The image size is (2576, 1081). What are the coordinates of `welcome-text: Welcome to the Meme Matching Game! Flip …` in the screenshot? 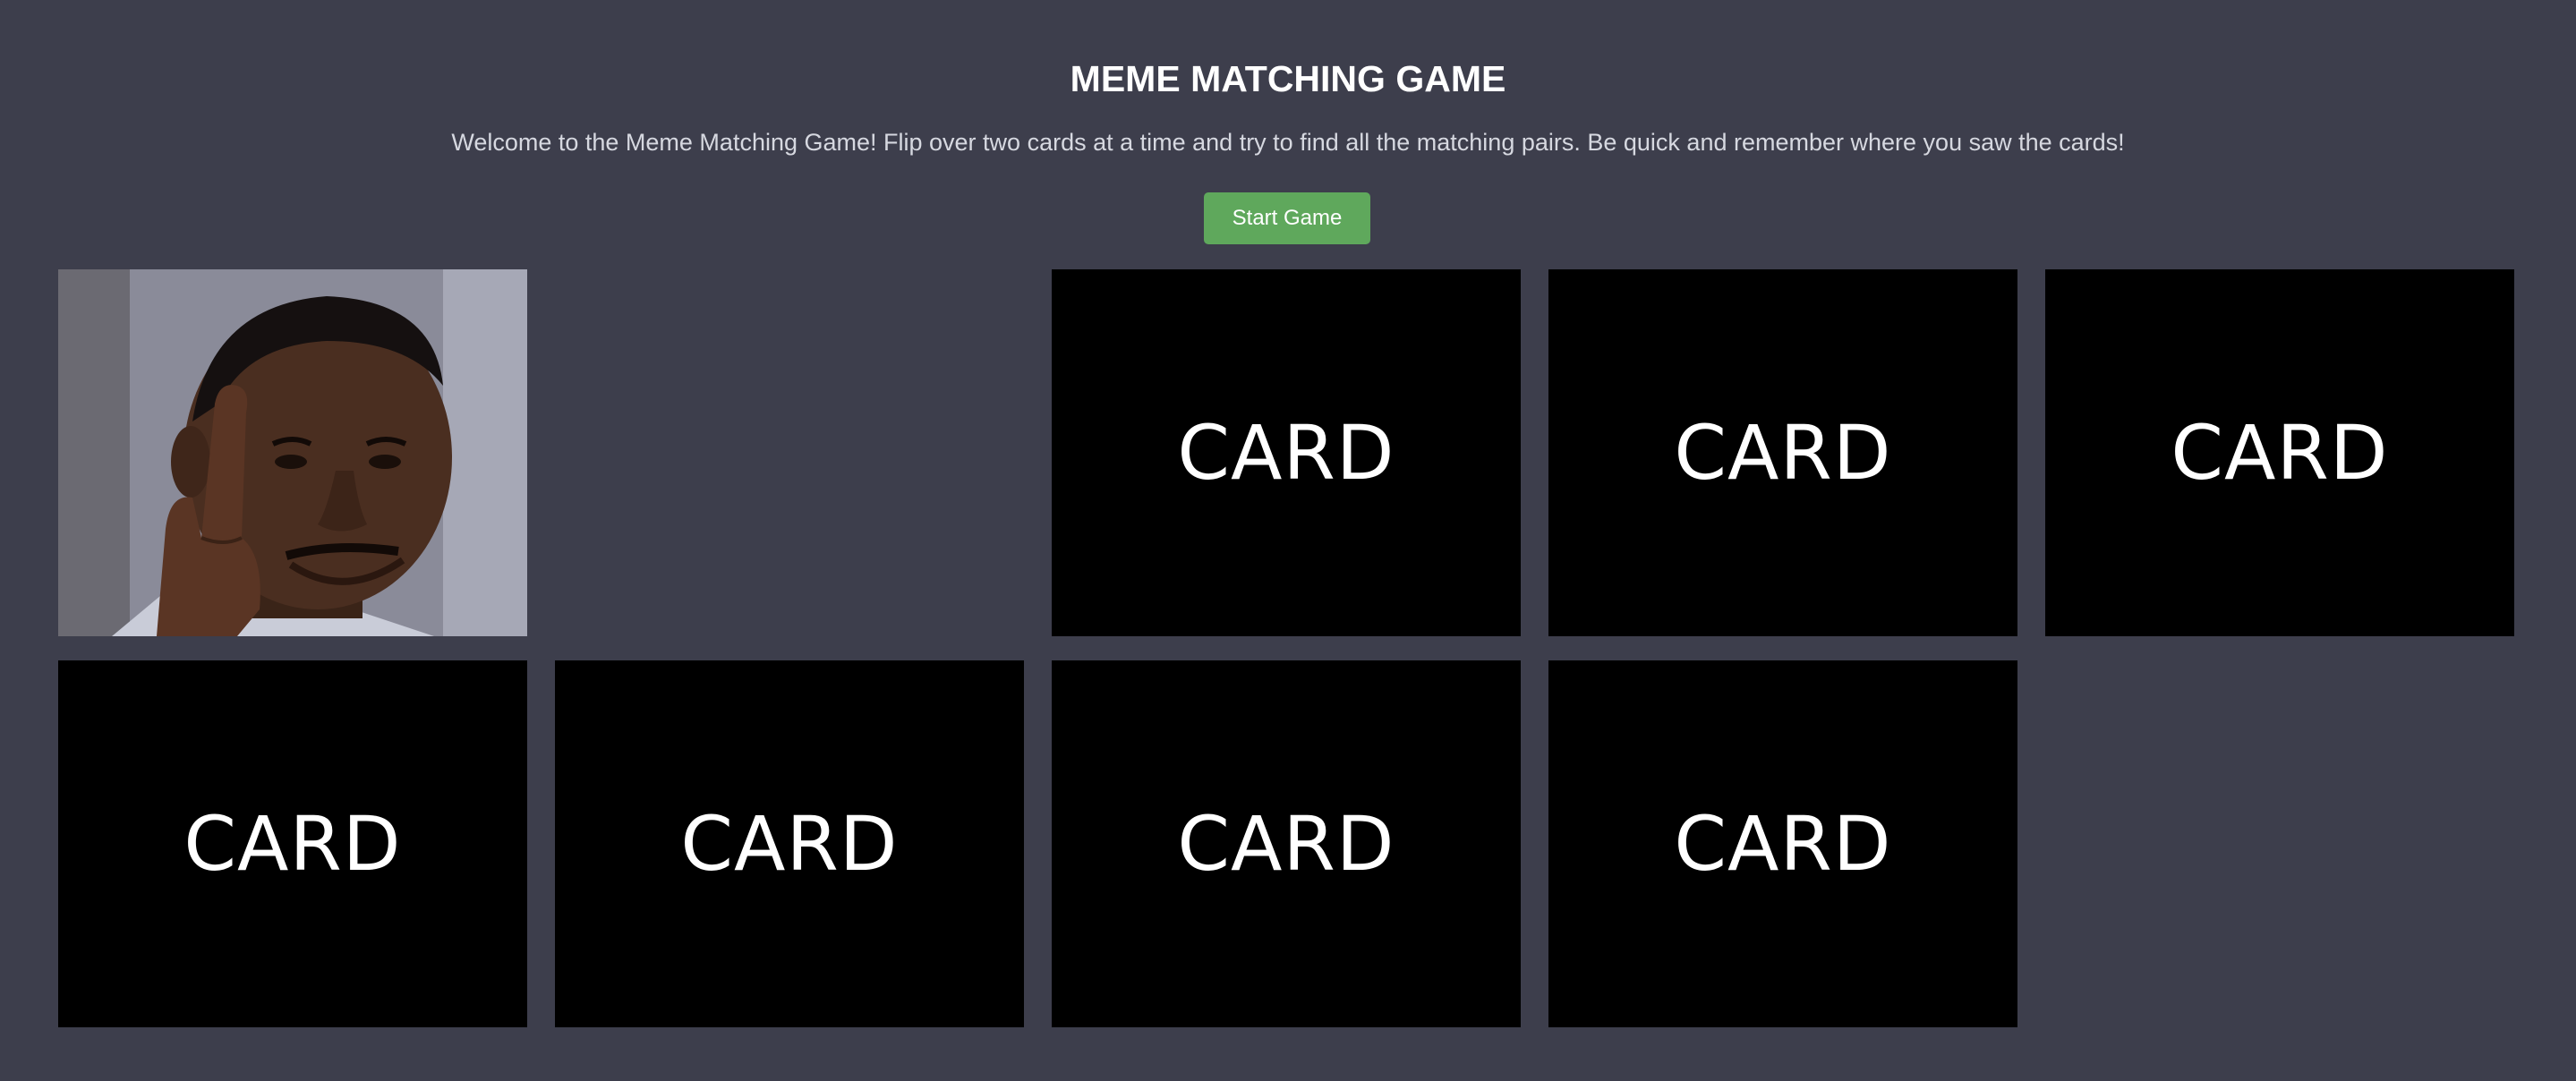 It's located at (1288, 142).